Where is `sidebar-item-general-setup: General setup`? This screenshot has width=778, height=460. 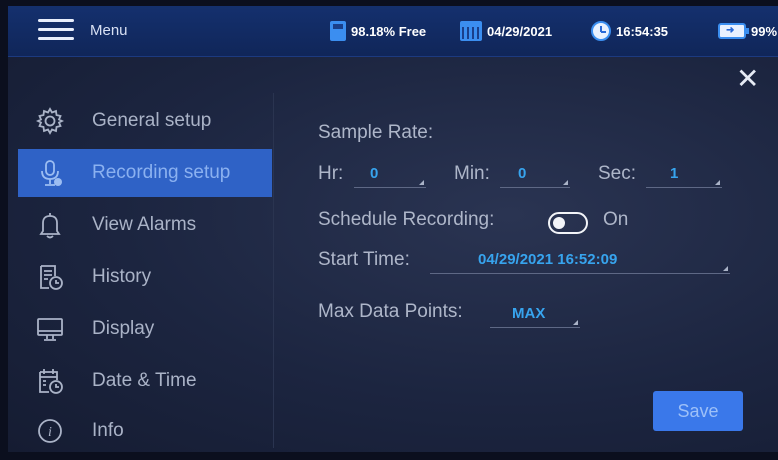 sidebar-item-general-setup: General setup is located at coordinates (145, 121).